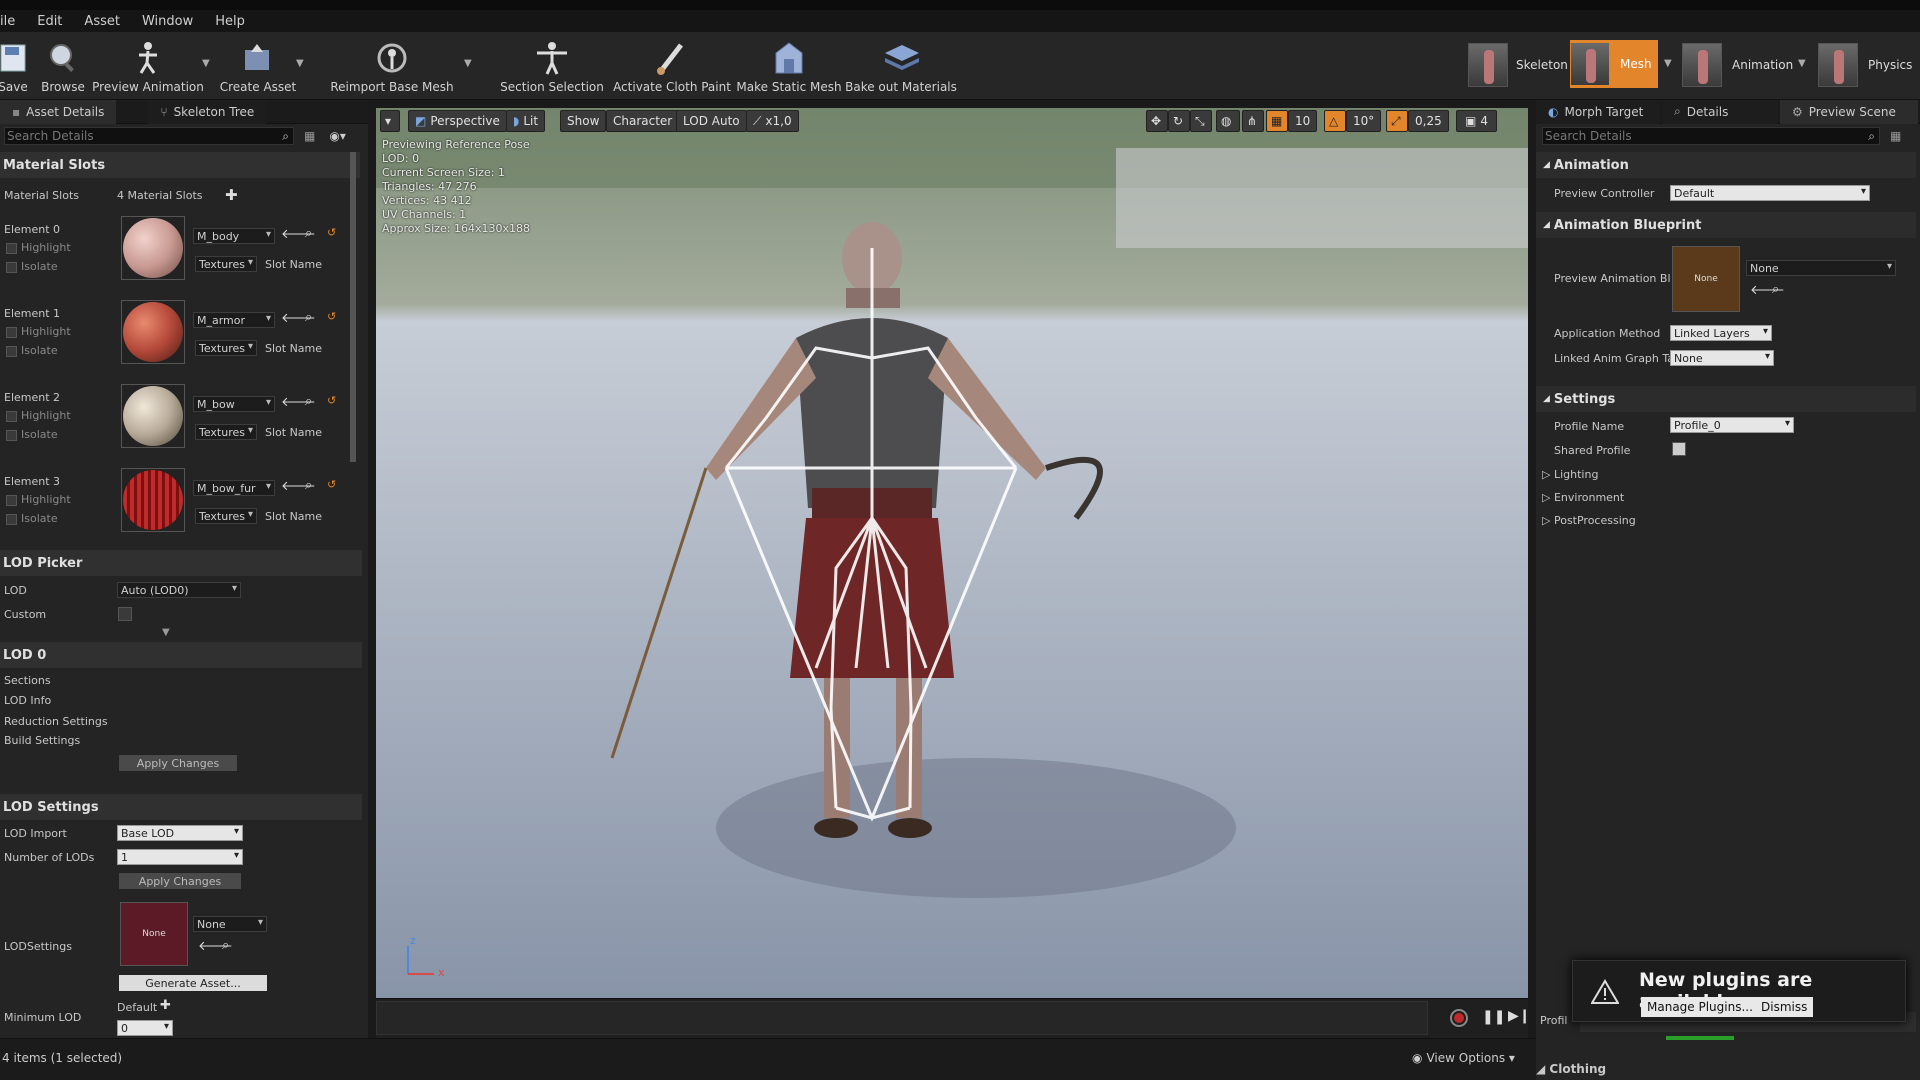 The width and height of the screenshot is (1920, 1080). Describe the element at coordinates (1397, 121) in the screenshot. I see `scale-snap-icon: ⤢` at that location.